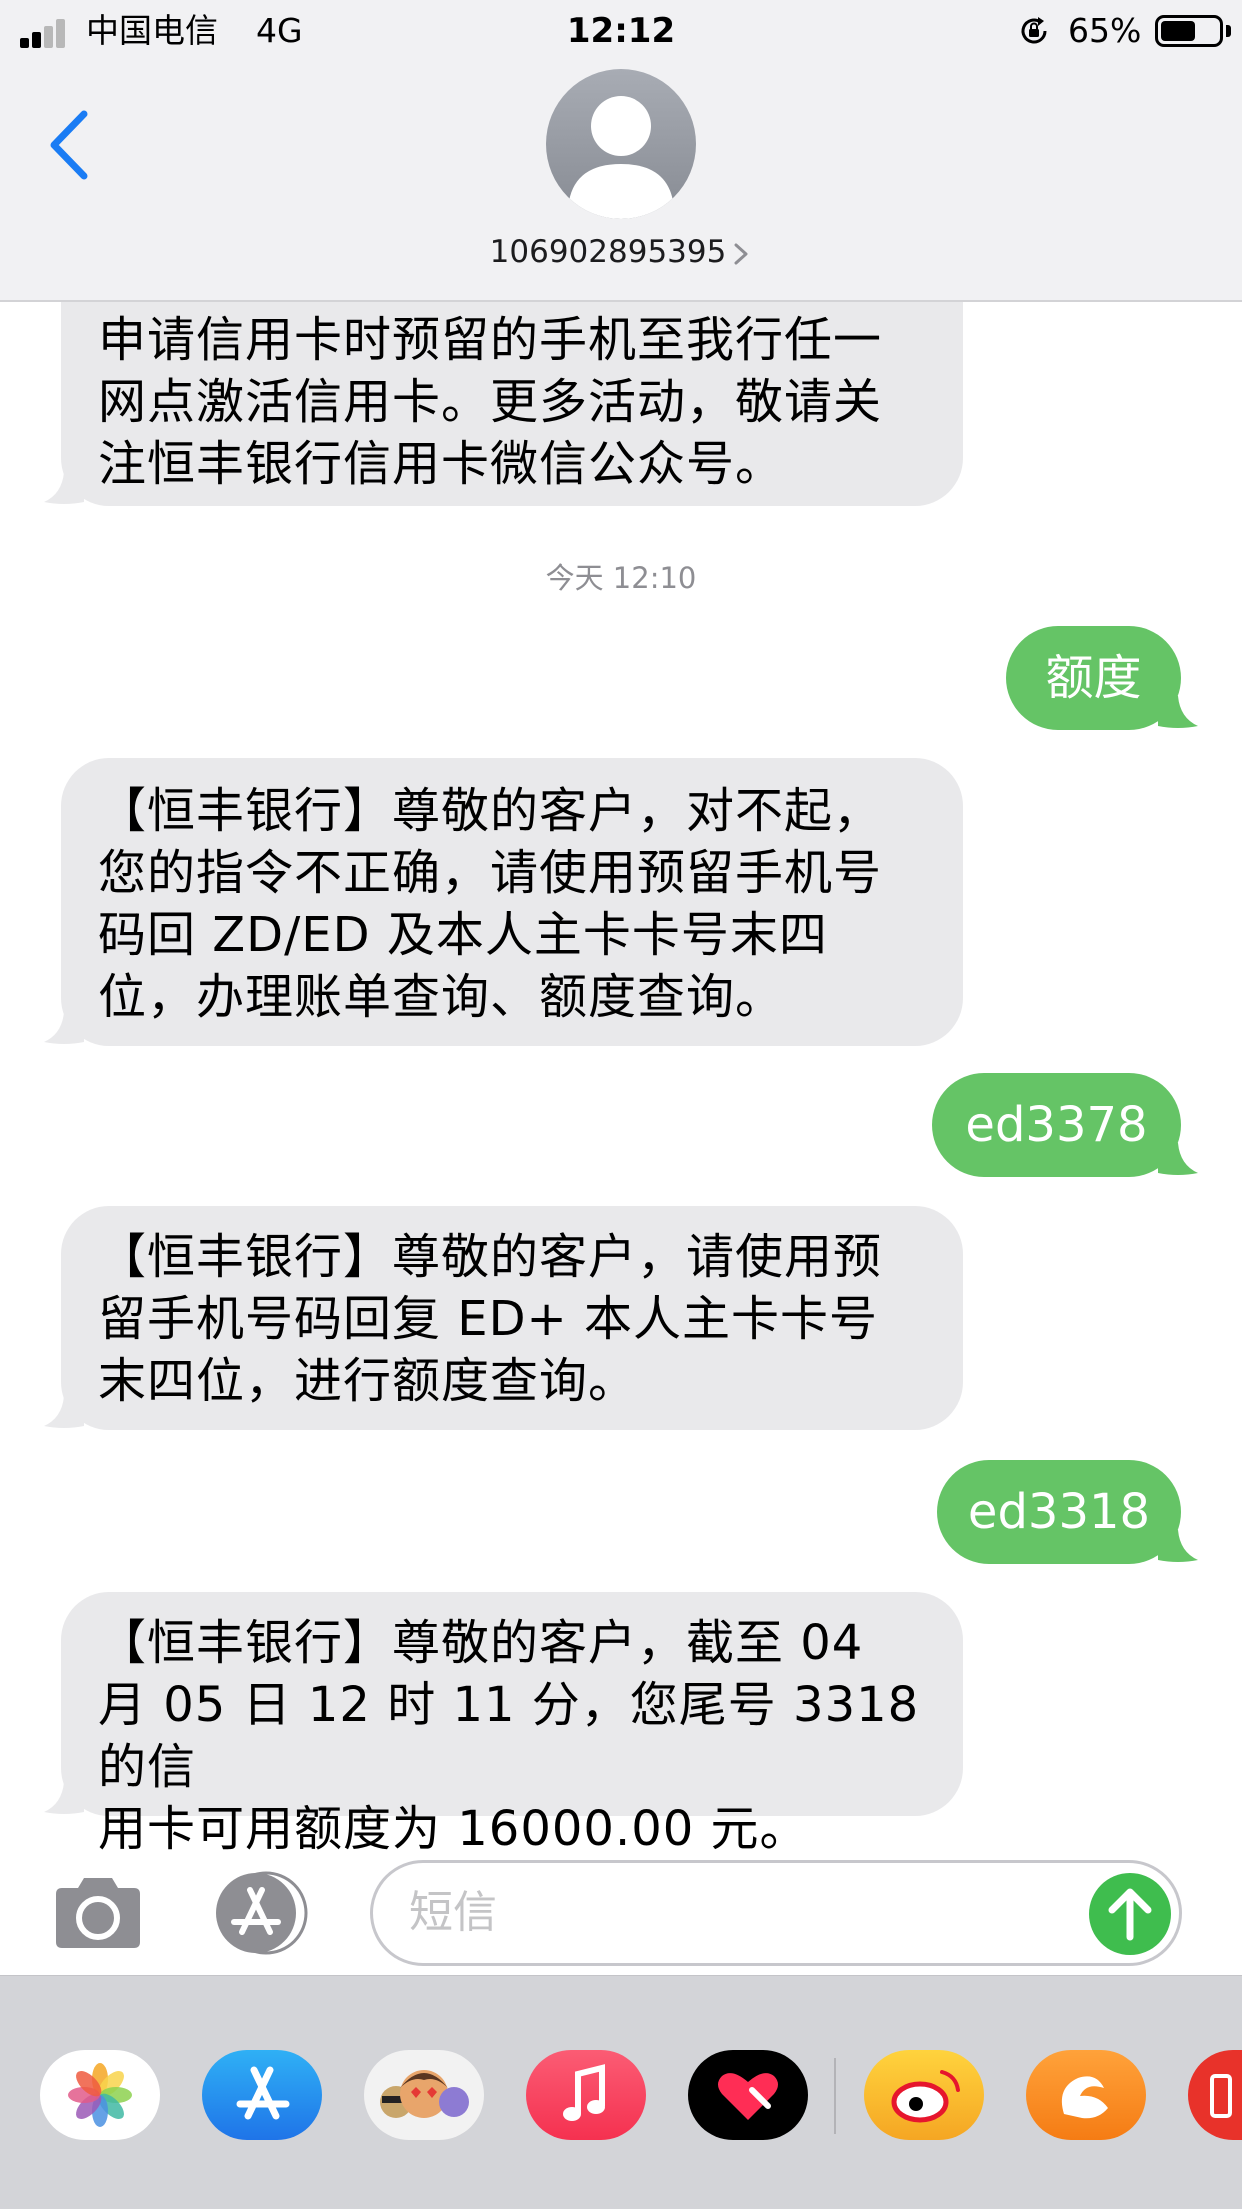 This screenshot has height=2209, width=1242. I want to click on contact-name: 106902895395, so click(608, 252).